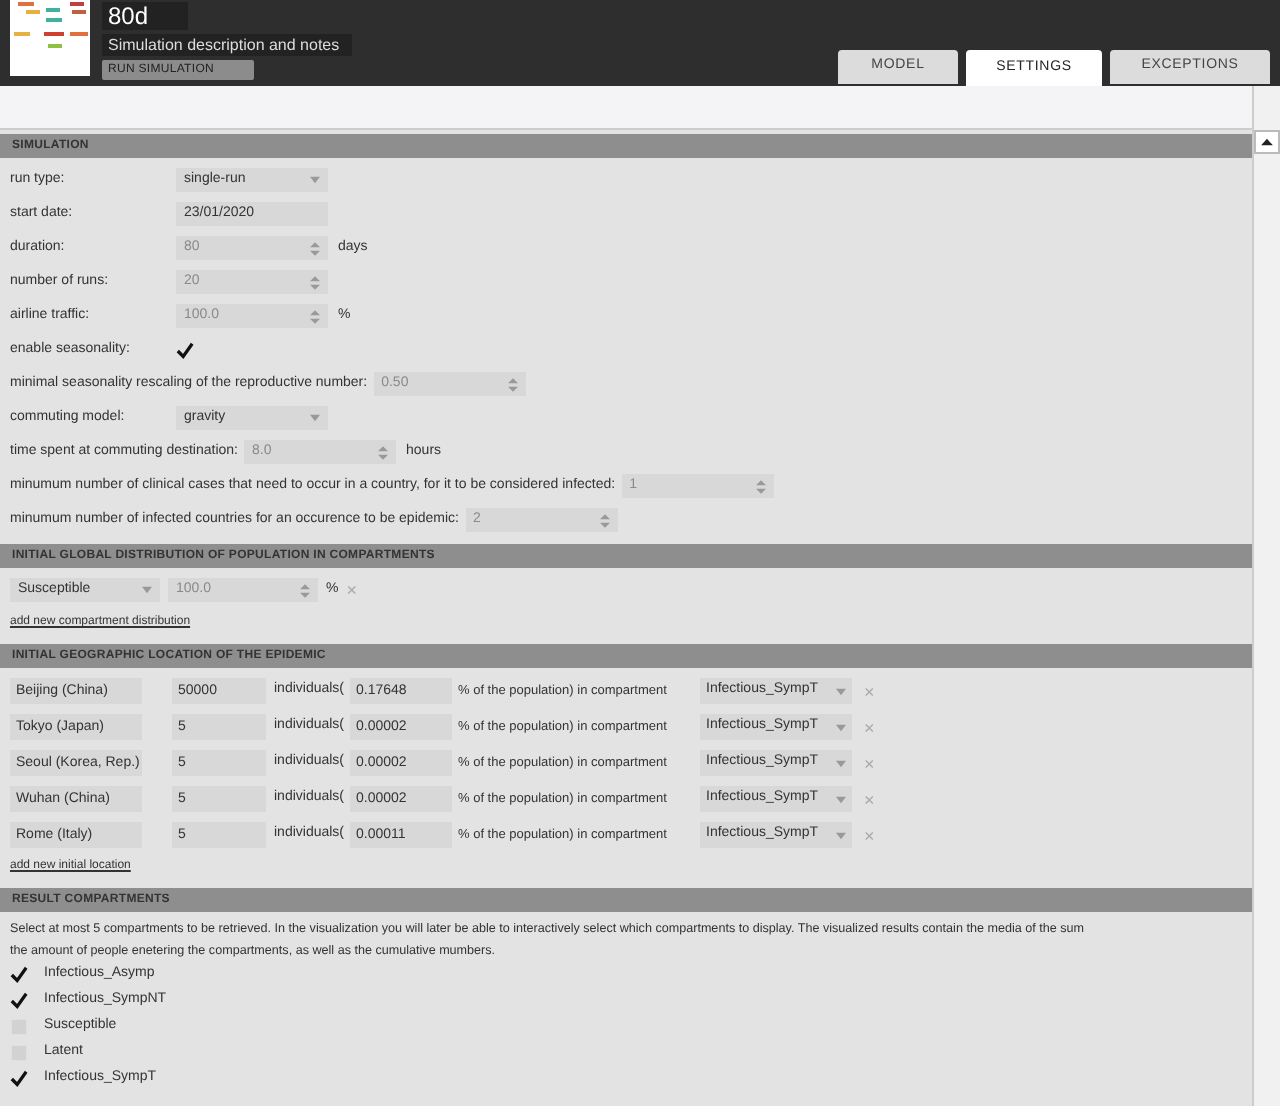  Describe the element at coordinates (50, 38) in the screenshot. I see `logo-icon` at that location.